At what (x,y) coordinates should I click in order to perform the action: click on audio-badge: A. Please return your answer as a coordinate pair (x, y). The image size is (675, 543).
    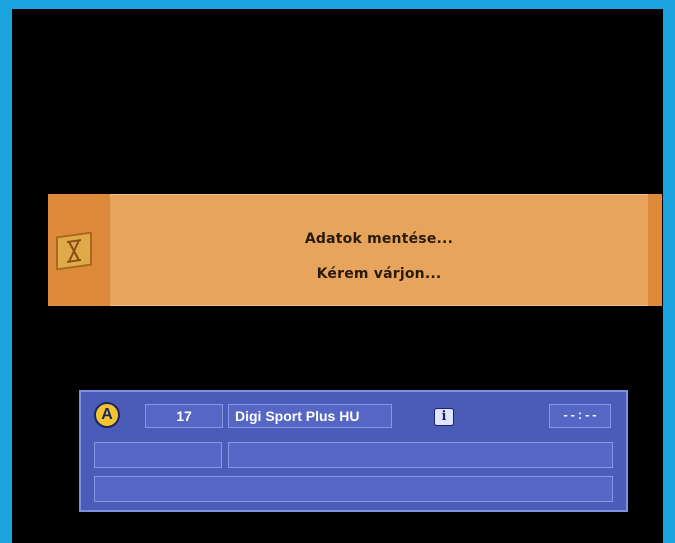
    Looking at the image, I should click on (107, 415).